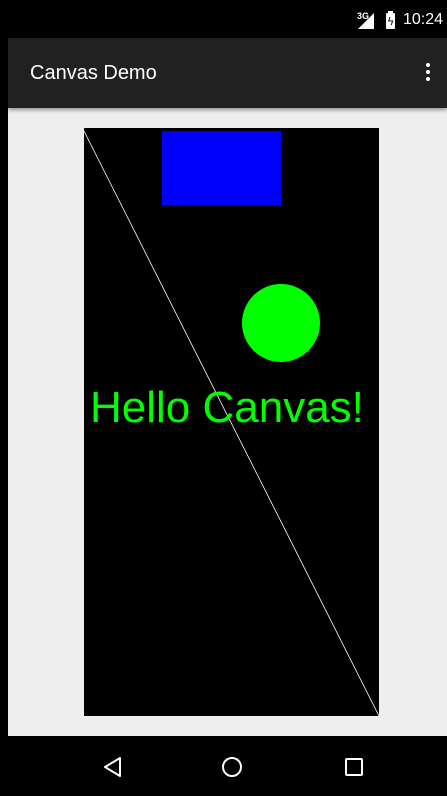 This screenshot has height=796, width=447. I want to click on more-vert-icon, so click(428, 74).